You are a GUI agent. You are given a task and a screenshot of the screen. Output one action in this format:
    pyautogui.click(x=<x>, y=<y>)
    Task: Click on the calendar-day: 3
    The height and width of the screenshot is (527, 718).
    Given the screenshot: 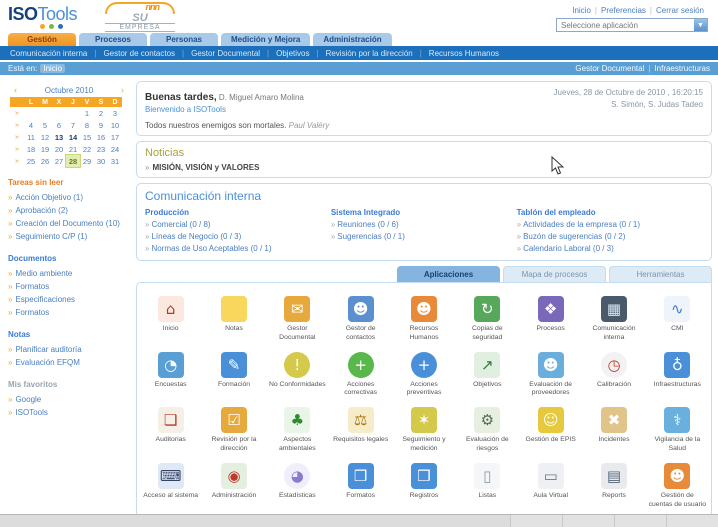 What is the action you would take?
    pyautogui.click(x=115, y=113)
    